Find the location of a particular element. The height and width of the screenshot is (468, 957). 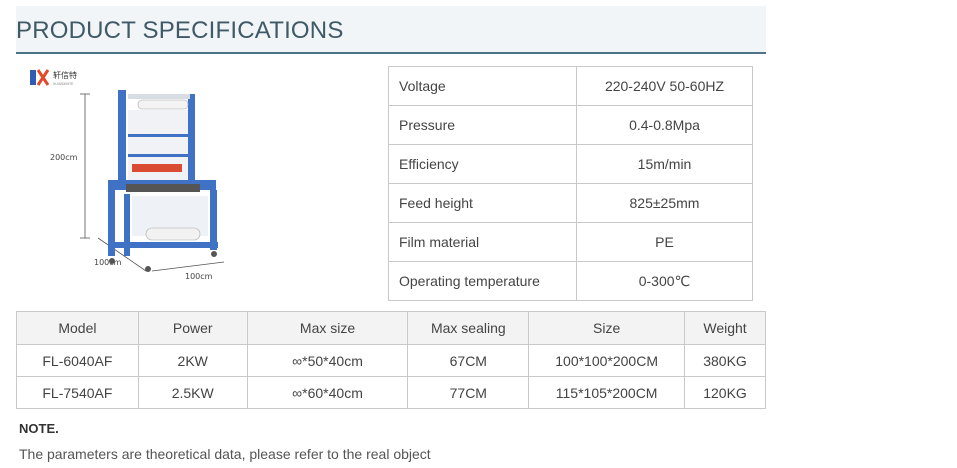

table-cell: 120KG is located at coordinates (725, 392).